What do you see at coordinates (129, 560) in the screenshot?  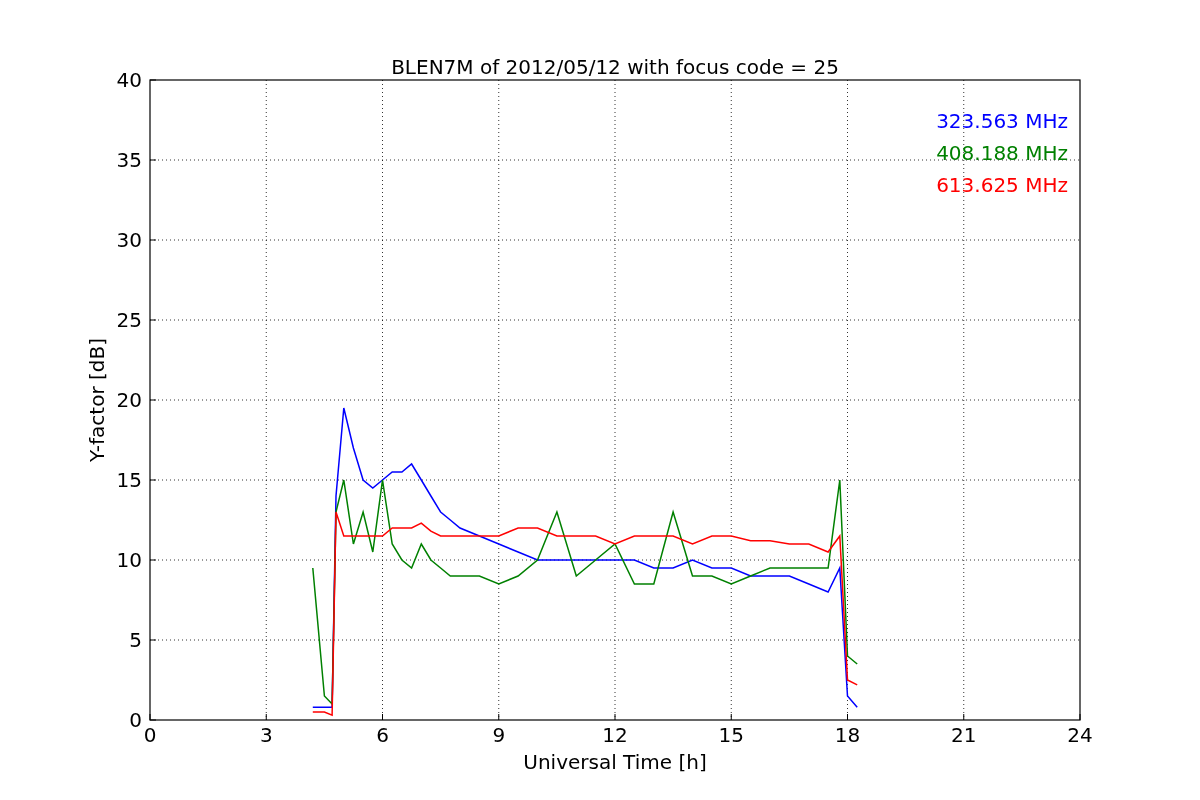 I see `y-tick-label: 10` at bounding box center [129, 560].